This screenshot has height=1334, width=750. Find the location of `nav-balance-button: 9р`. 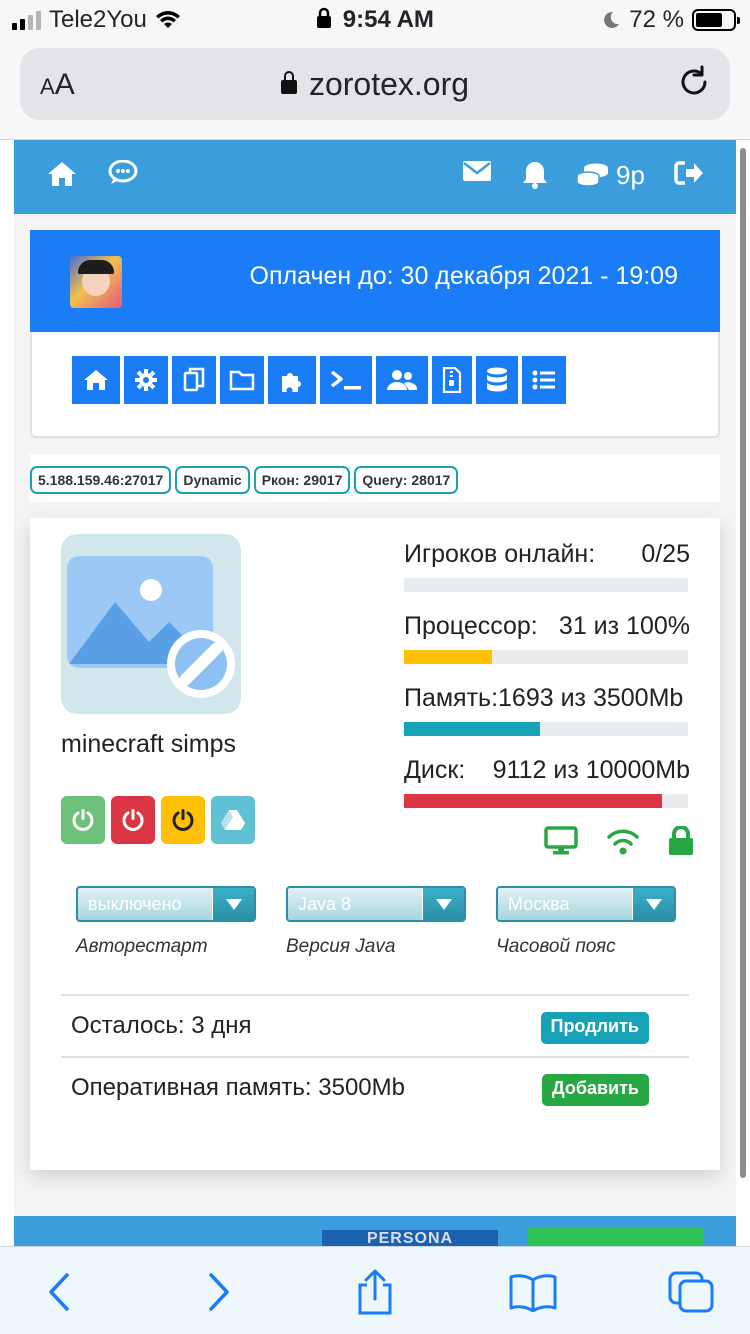

nav-balance-button: 9р is located at coordinates (610, 175).